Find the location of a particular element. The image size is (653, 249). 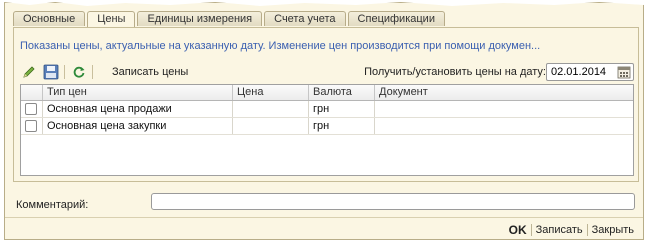

refresh-icon is located at coordinates (79, 72).